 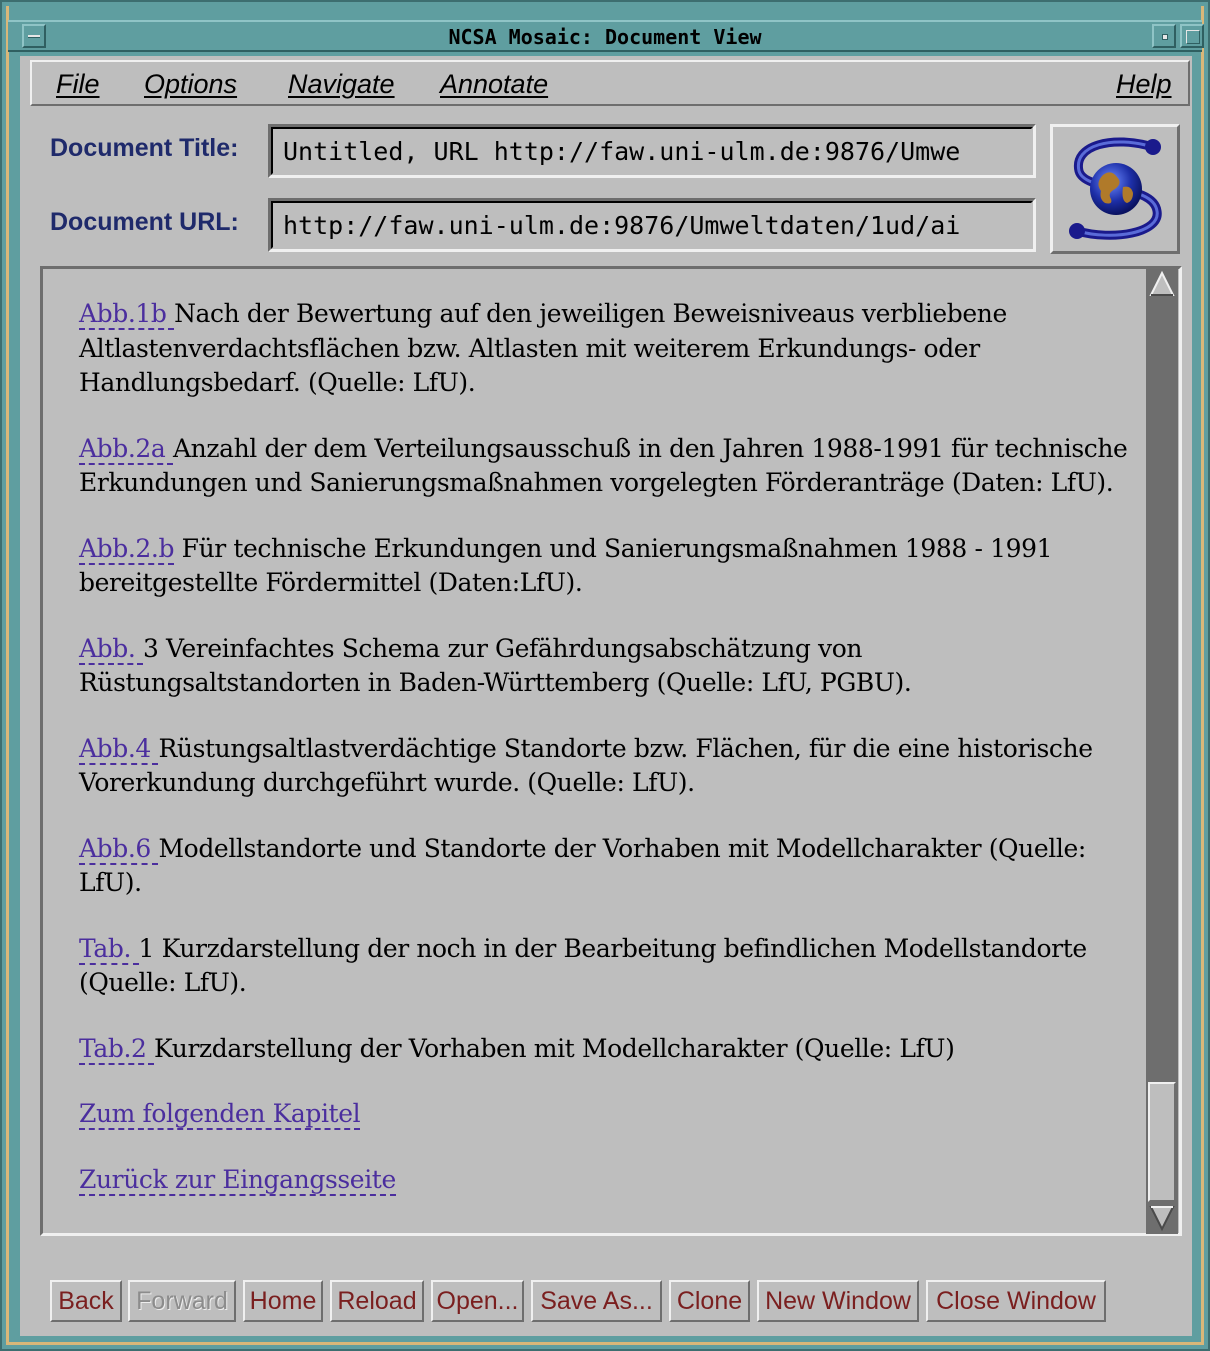 I want to click on table-link: Tab., so click(x=109, y=949).